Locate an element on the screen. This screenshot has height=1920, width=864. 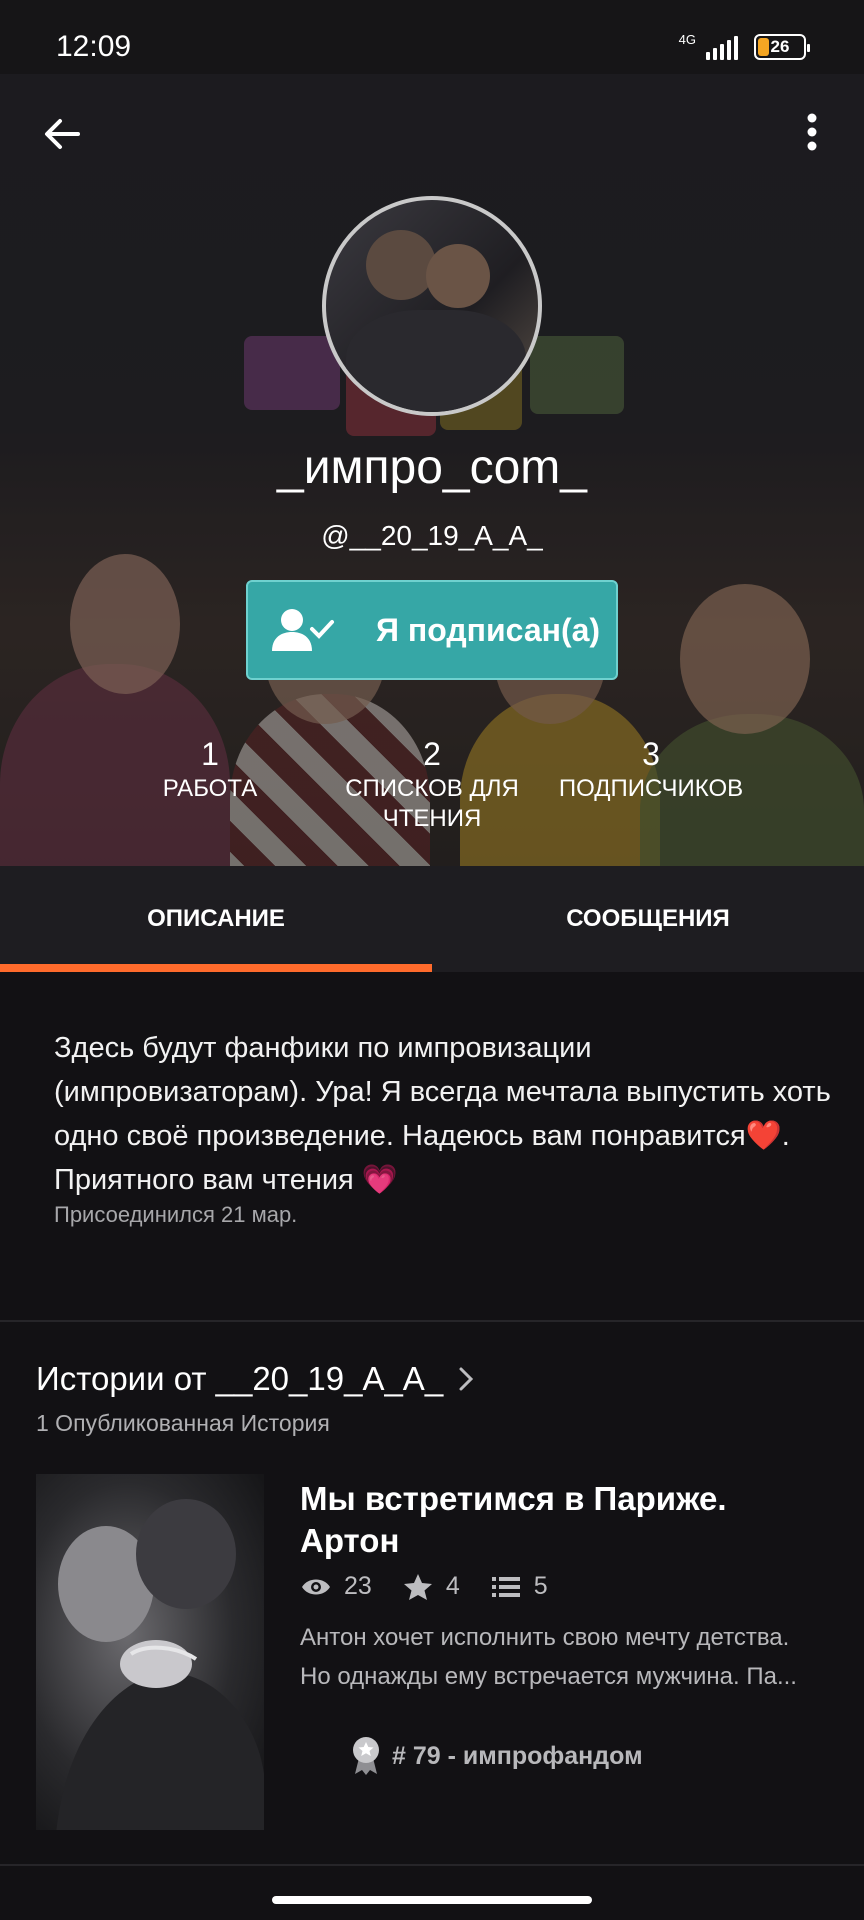
ranking-badge-icon is located at coordinates (366, 1756).